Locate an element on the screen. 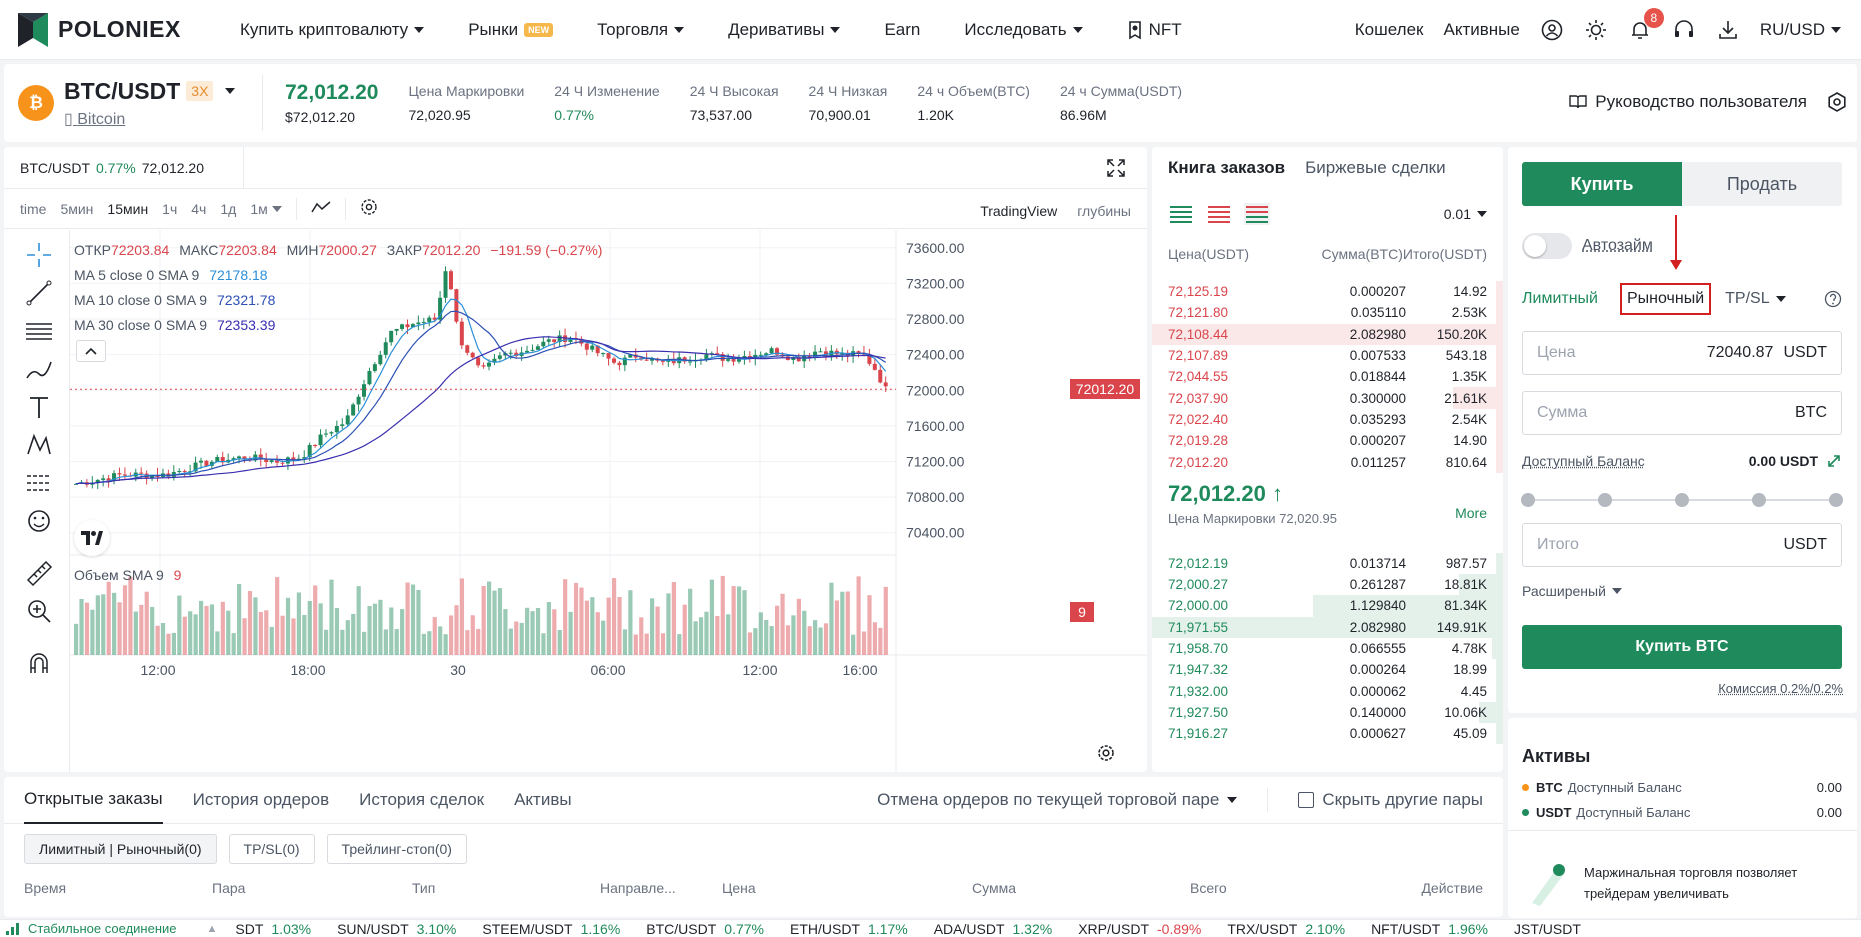 Image resolution: width=1861 pixels, height=937 pixels. tab-market-trades: Биржевые сделки is located at coordinates (1375, 168).